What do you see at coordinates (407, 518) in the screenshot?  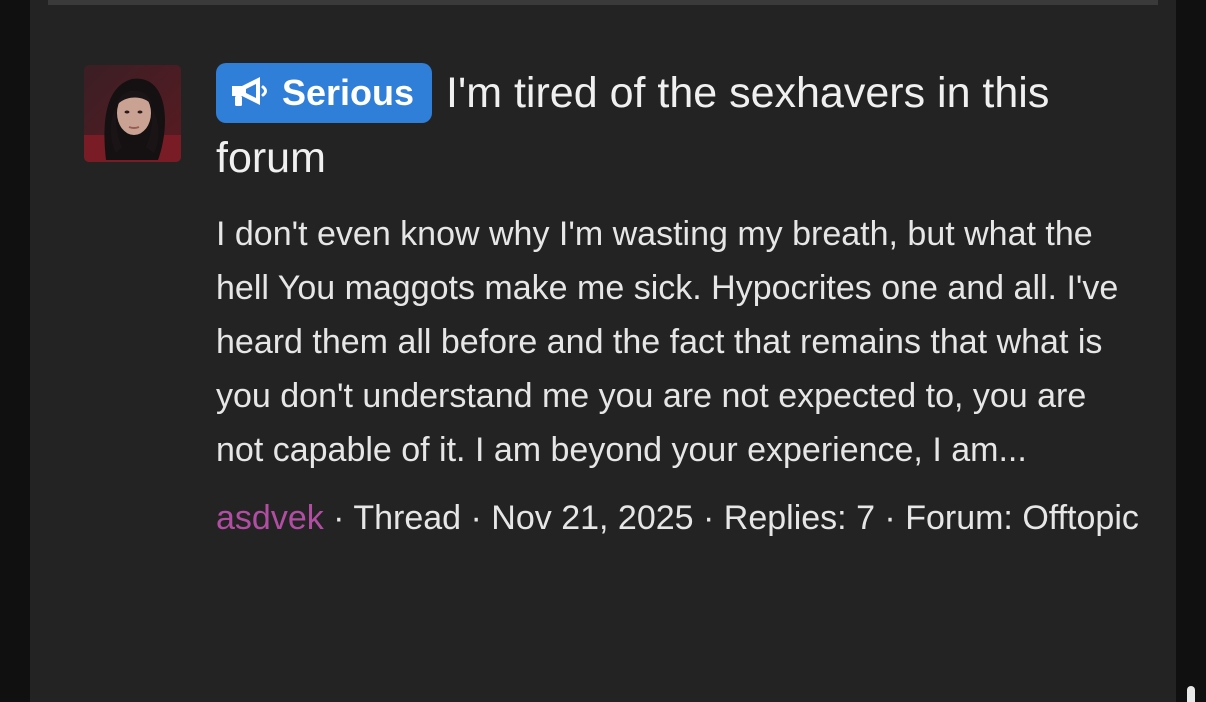 I see `content-type: Thread` at bounding box center [407, 518].